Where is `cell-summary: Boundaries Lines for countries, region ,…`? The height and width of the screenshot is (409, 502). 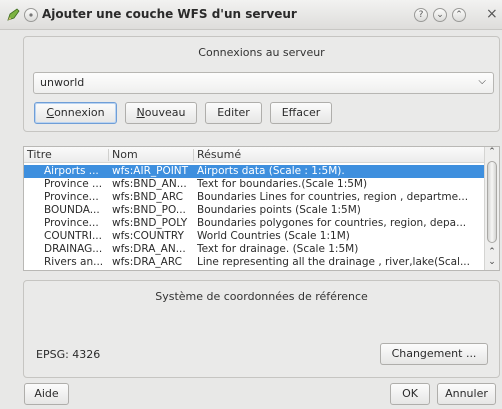 cell-summary: Boundaries Lines for countries, region ,… is located at coordinates (333, 197).